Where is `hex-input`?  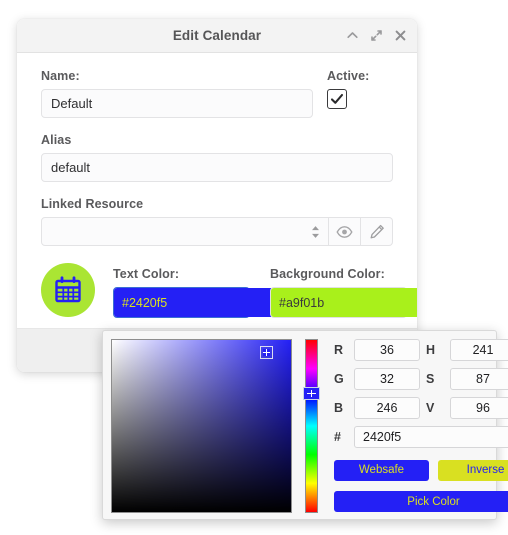 hex-input is located at coordinates (431, 437).